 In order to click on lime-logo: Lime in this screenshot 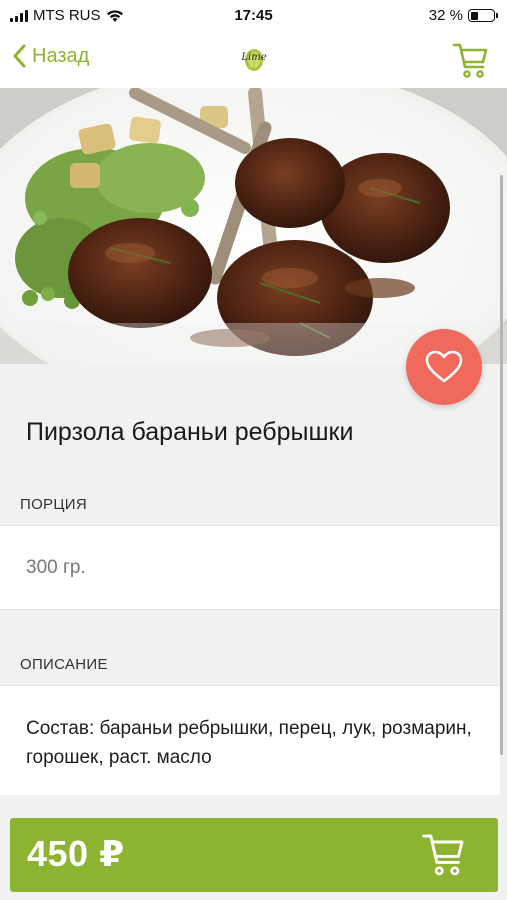, I will do `click(254, 60)`.